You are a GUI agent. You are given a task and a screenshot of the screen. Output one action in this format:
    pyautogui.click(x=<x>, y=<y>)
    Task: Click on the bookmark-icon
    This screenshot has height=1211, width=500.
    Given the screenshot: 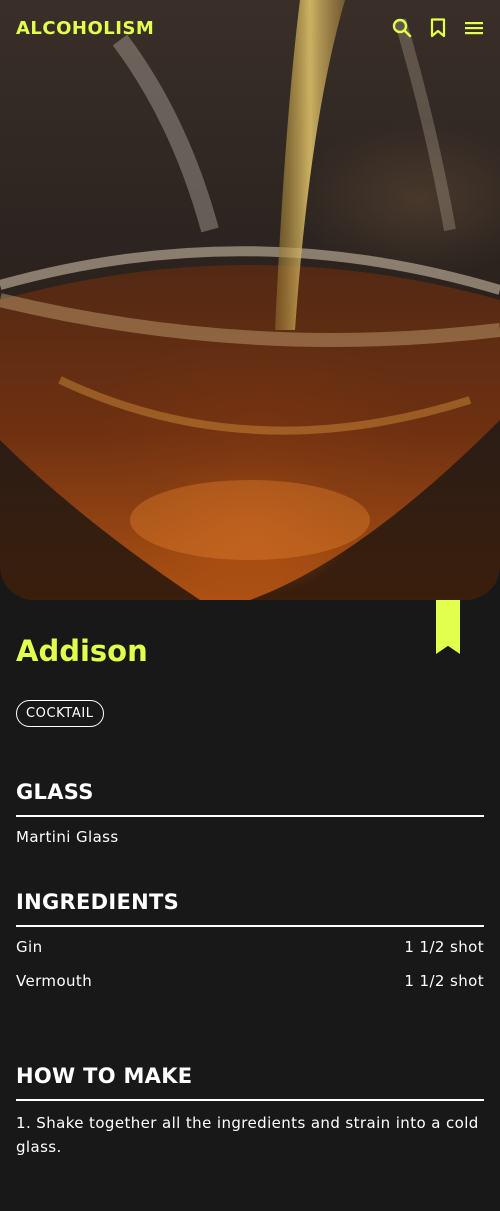 What is the action you would take?
    pyautogui.click(x=438, y=28)
    